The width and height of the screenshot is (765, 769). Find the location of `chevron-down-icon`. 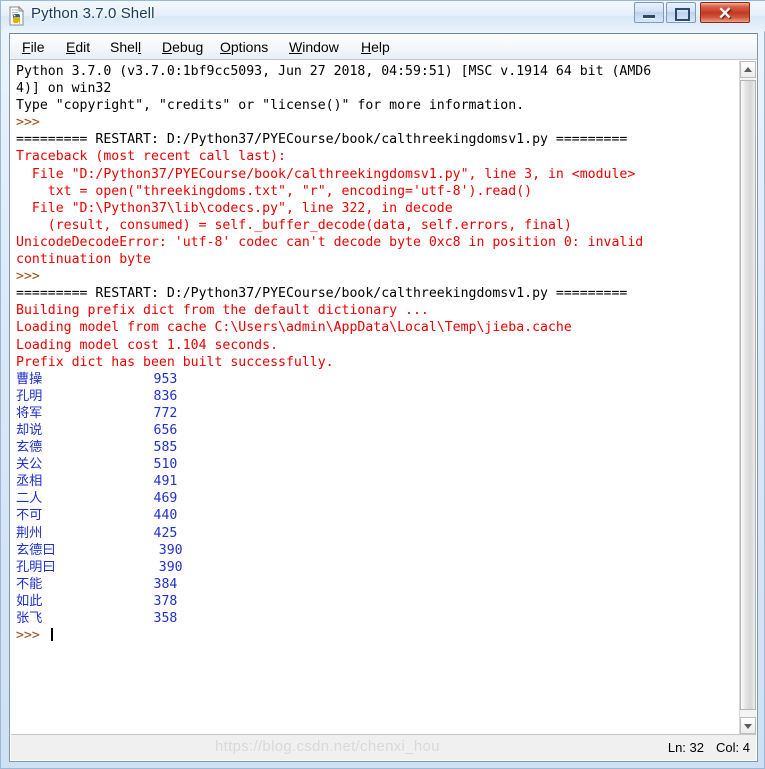

chevron-down-icon is located at coordinates (748, 726).